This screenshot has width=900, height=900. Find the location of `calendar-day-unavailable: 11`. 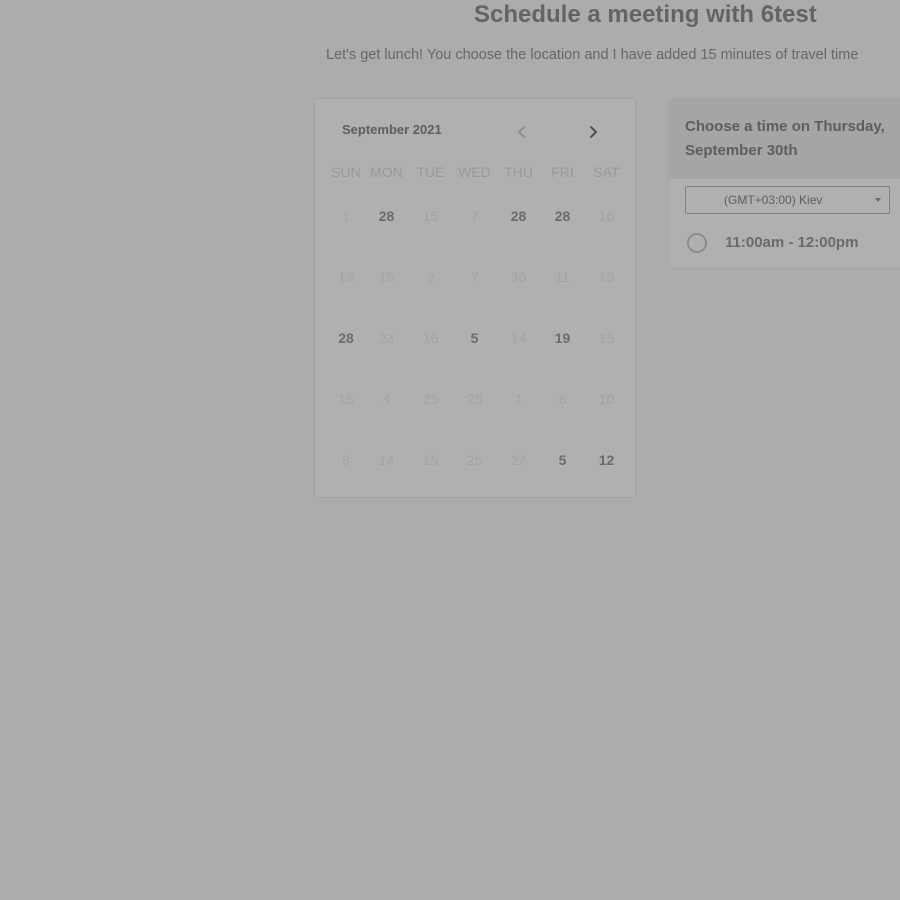

calendar-day-unavailable: 11 is located at coordinates (562, 277).